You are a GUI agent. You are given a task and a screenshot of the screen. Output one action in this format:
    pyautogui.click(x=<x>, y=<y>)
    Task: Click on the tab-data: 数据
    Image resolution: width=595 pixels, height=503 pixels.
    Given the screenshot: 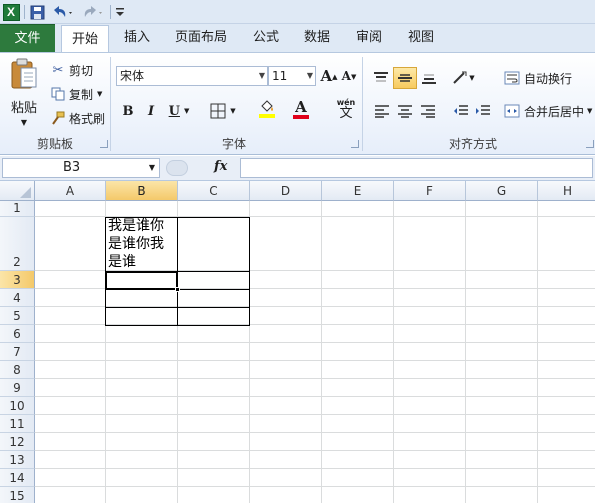 What is the action you would take?
    pyautogui.click(x=317, y=38)
    